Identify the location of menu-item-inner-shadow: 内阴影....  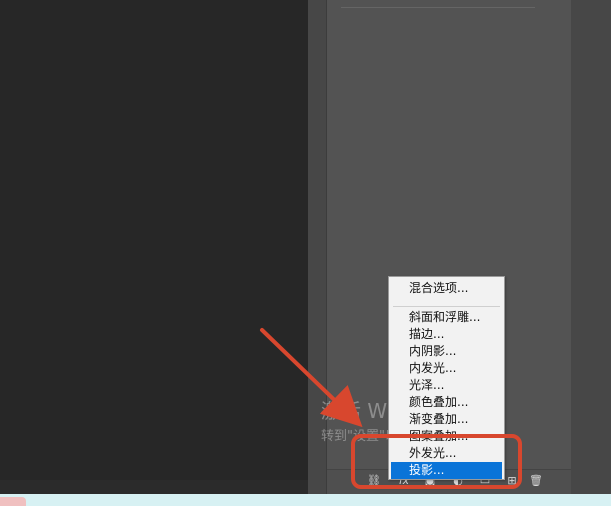
(446, 351).